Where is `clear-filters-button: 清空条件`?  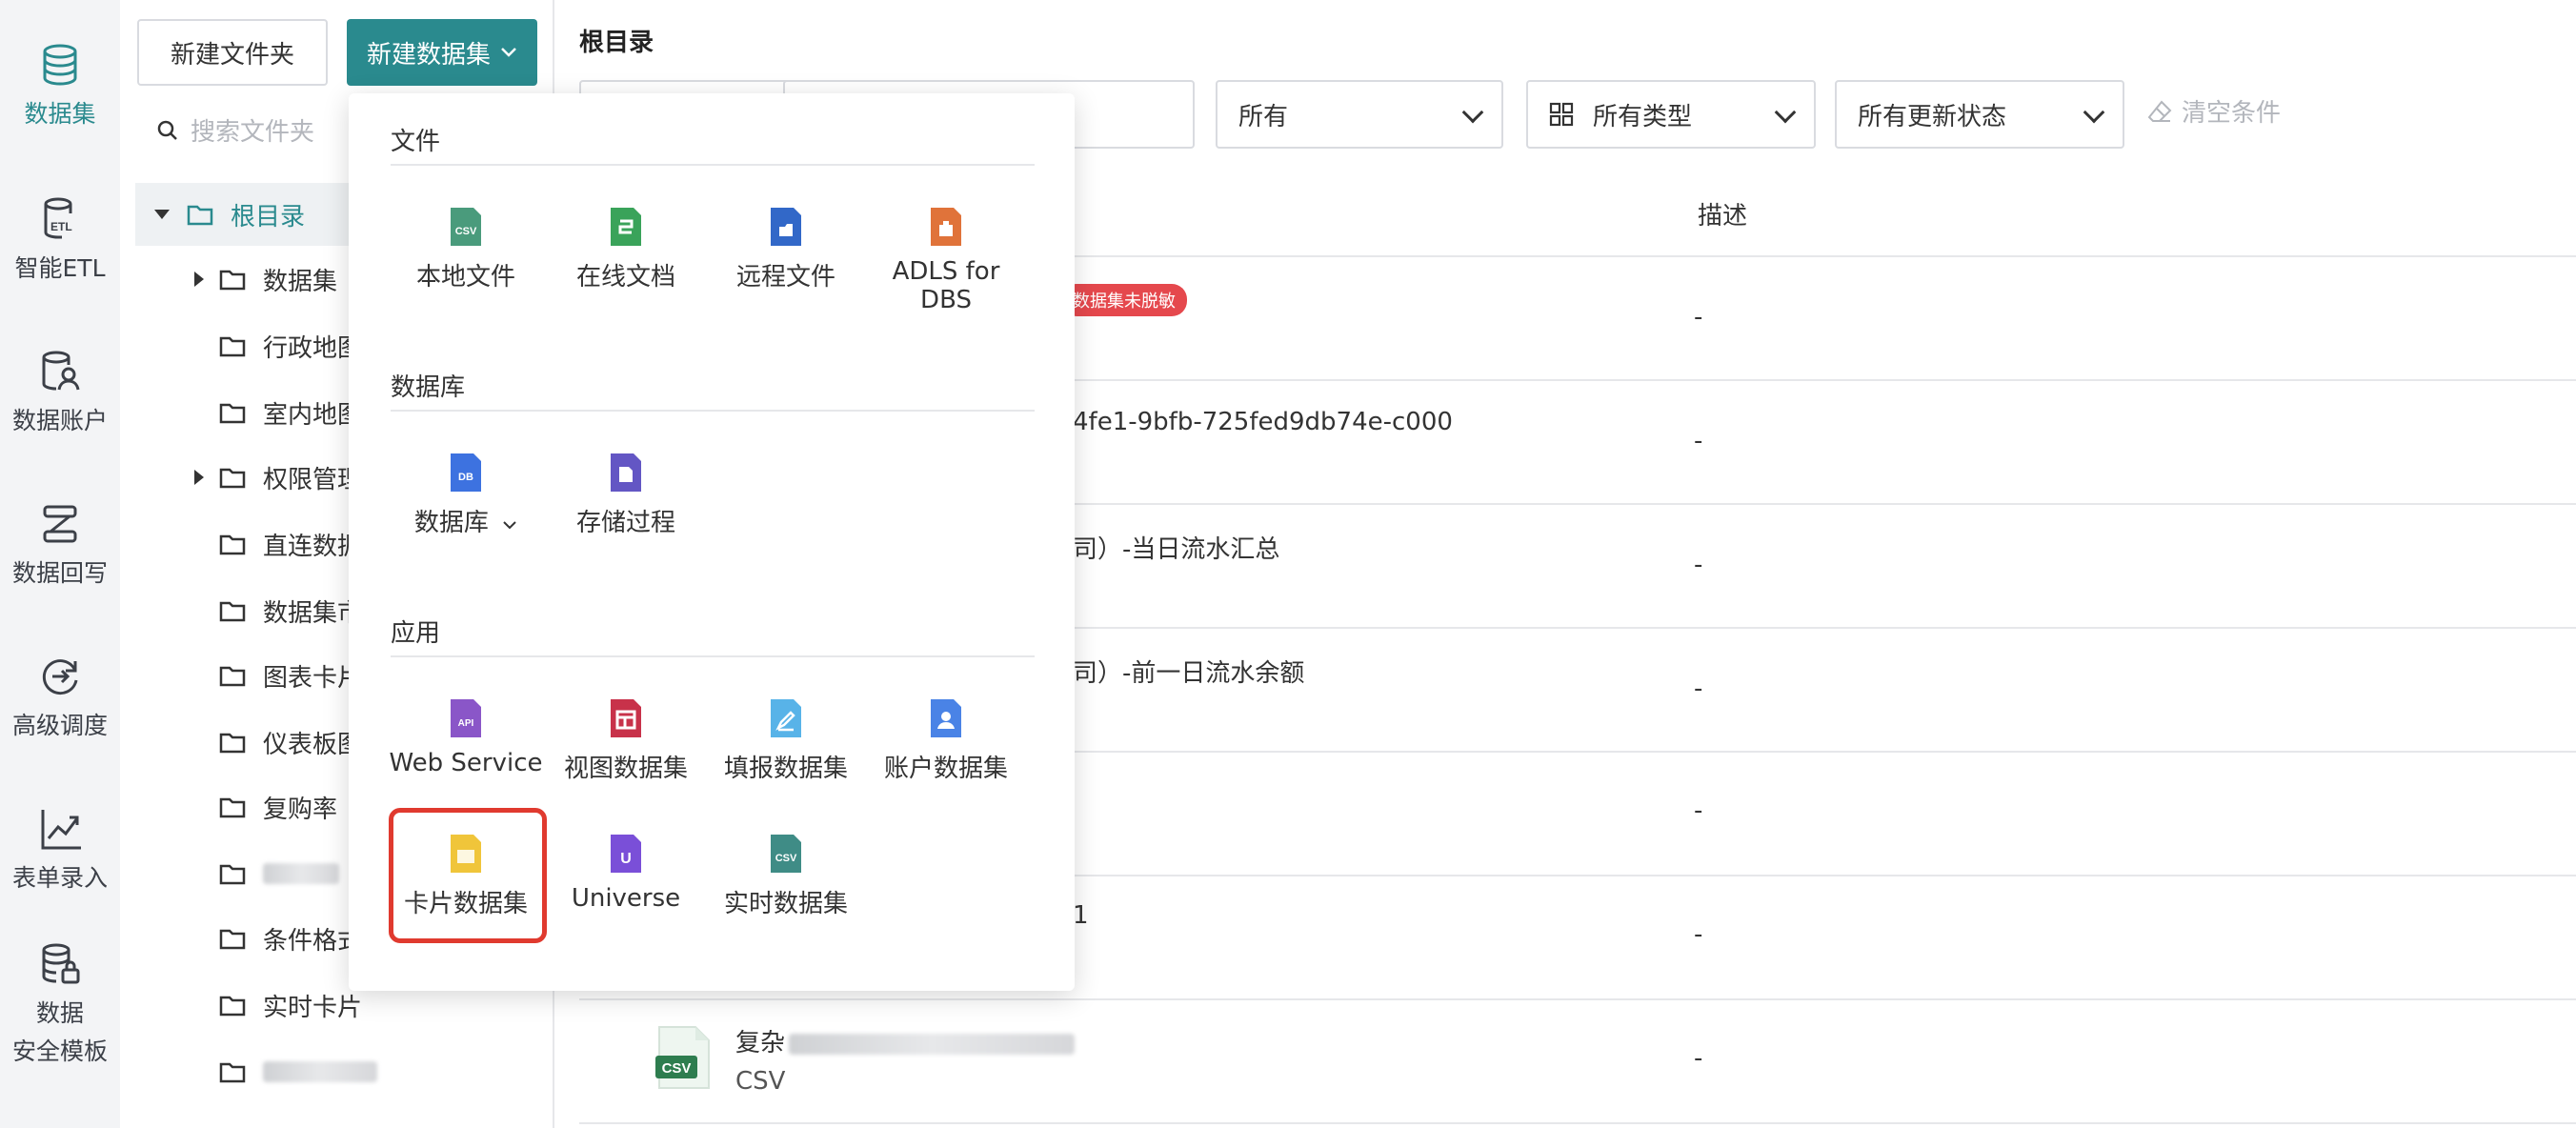 clear-filters-button: 清空条件 is located at coordinates (2214, 111).